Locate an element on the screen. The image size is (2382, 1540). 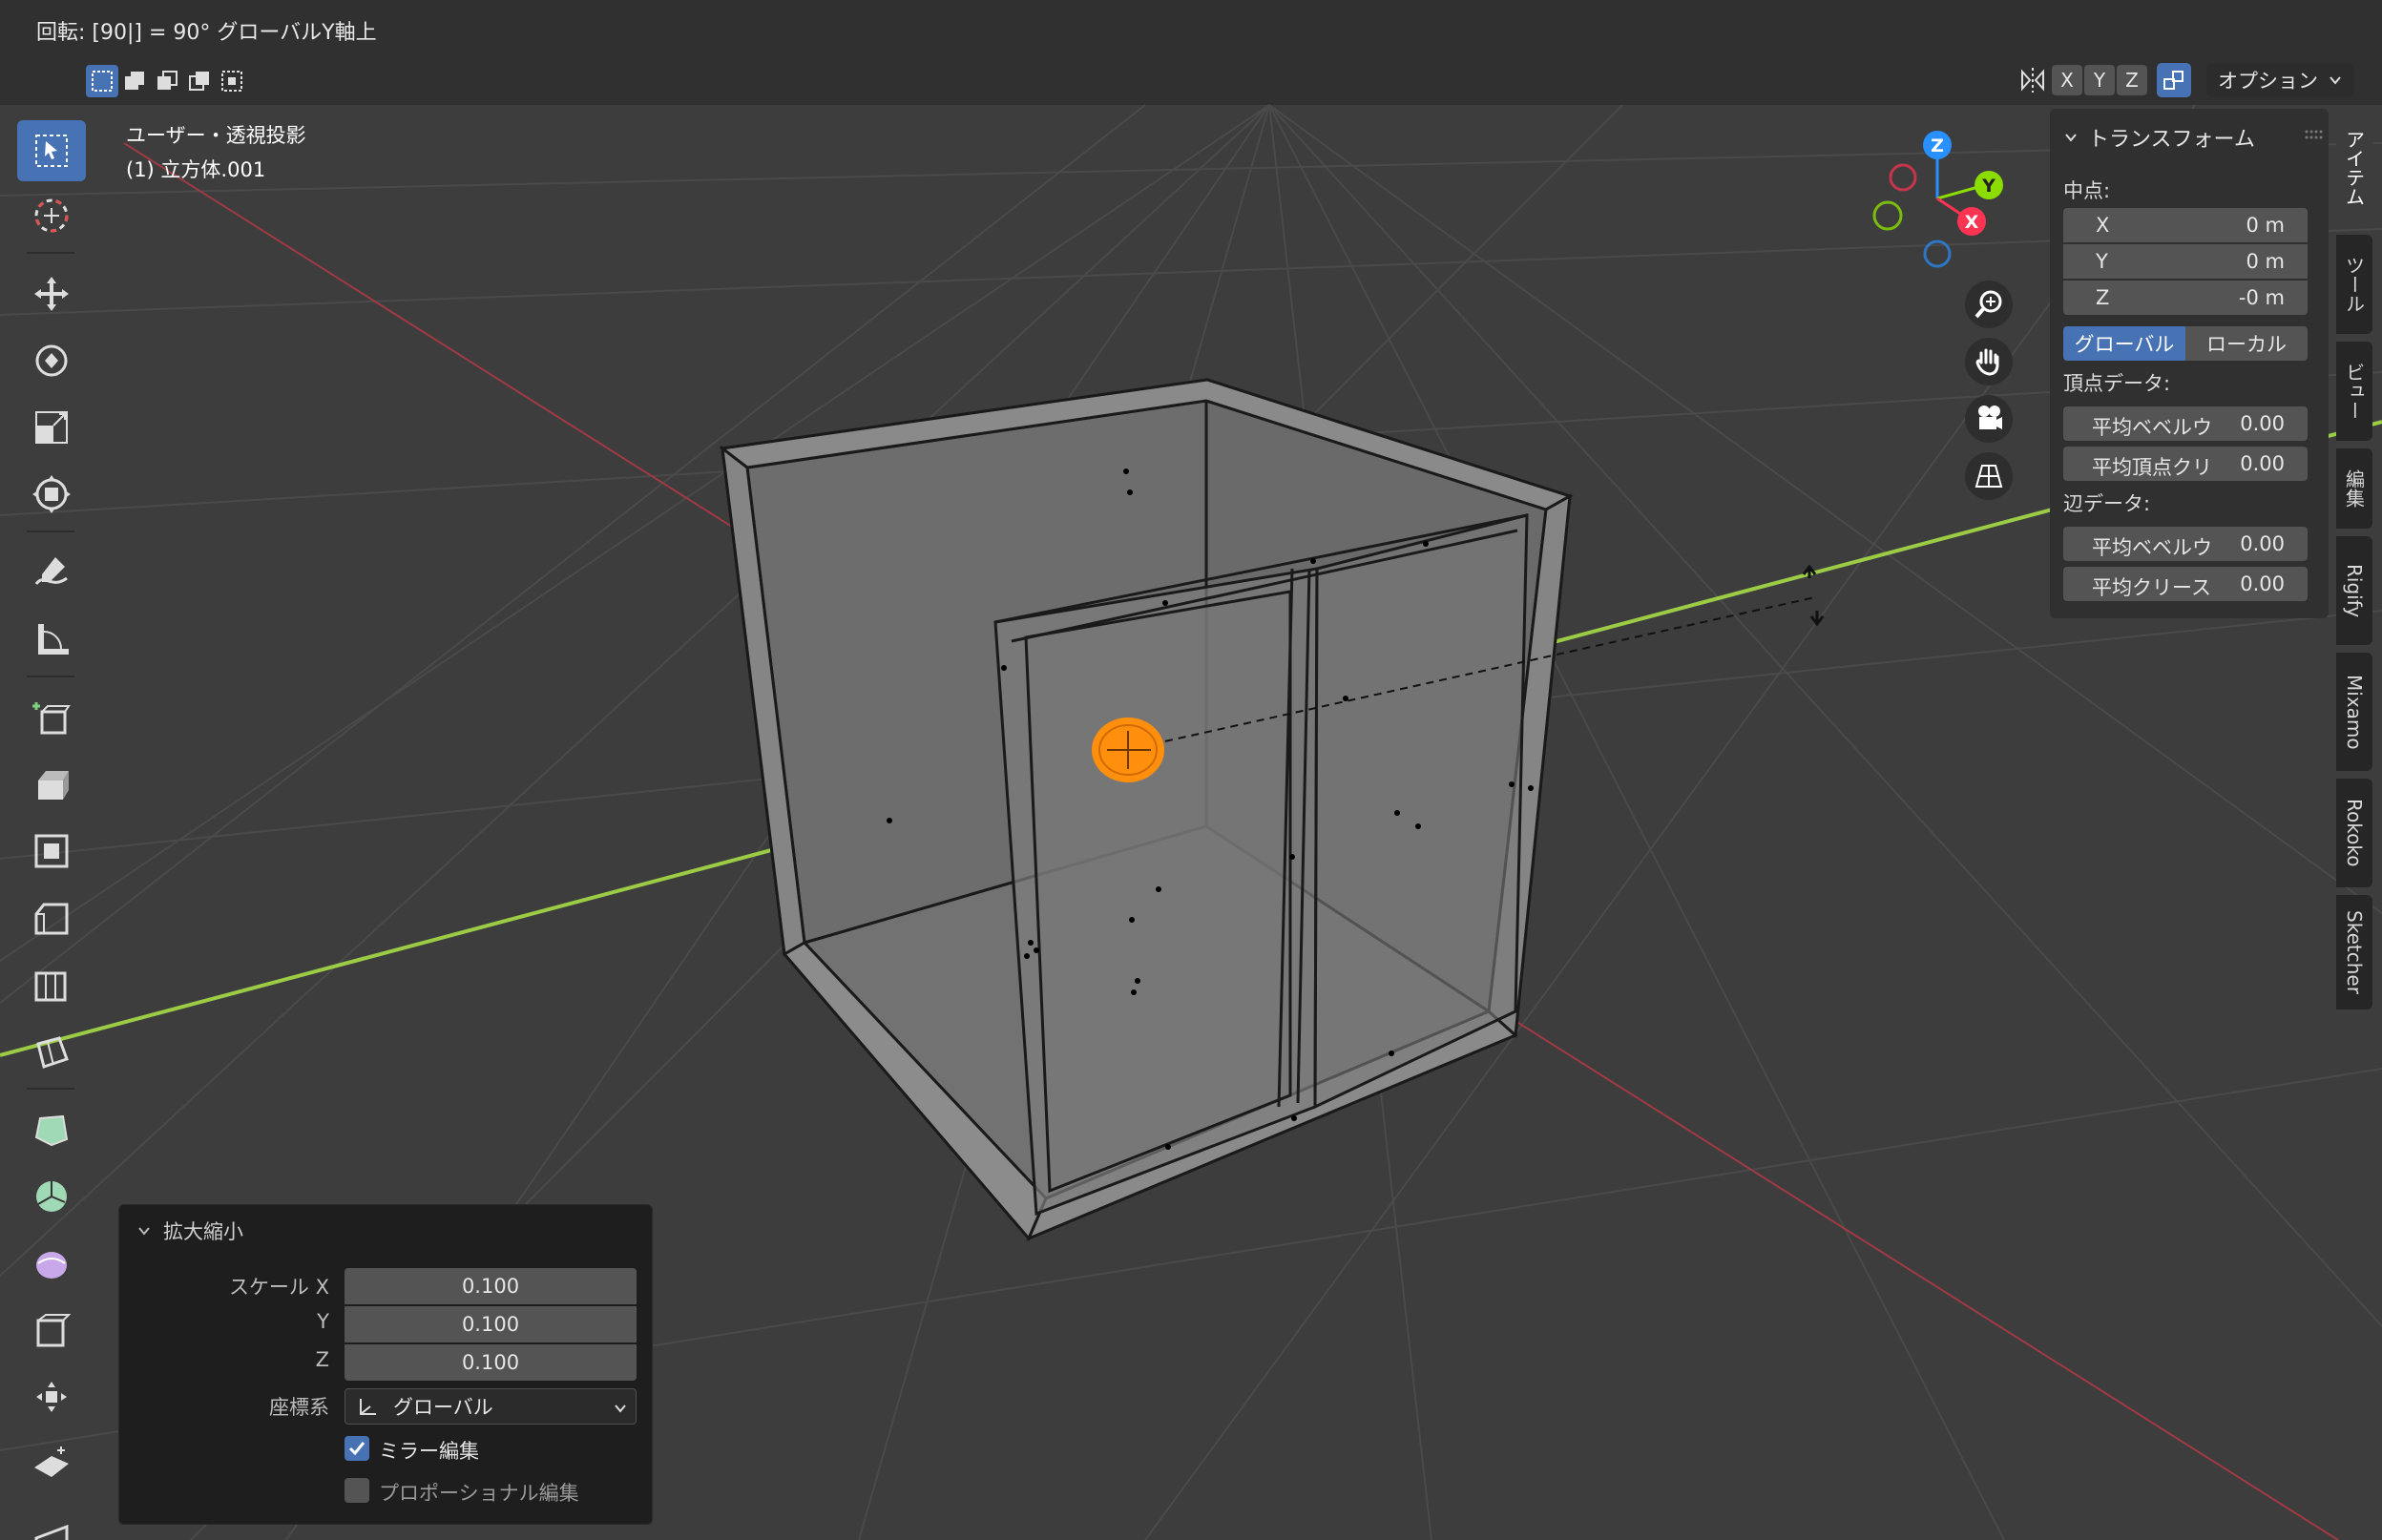
gizmo-y-label: Y is located at coordinates (1988, 187).